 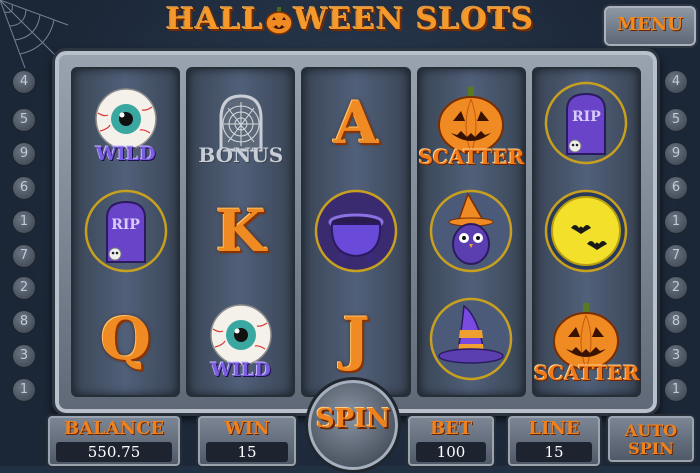 I want to click on bet-panel: BET 100, so click(x=451, y=441).